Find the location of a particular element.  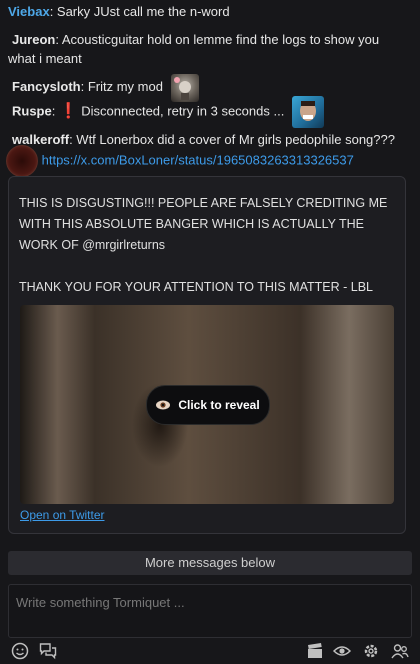

reveal-label: Click to reveal is located at coordinates (219, 405).